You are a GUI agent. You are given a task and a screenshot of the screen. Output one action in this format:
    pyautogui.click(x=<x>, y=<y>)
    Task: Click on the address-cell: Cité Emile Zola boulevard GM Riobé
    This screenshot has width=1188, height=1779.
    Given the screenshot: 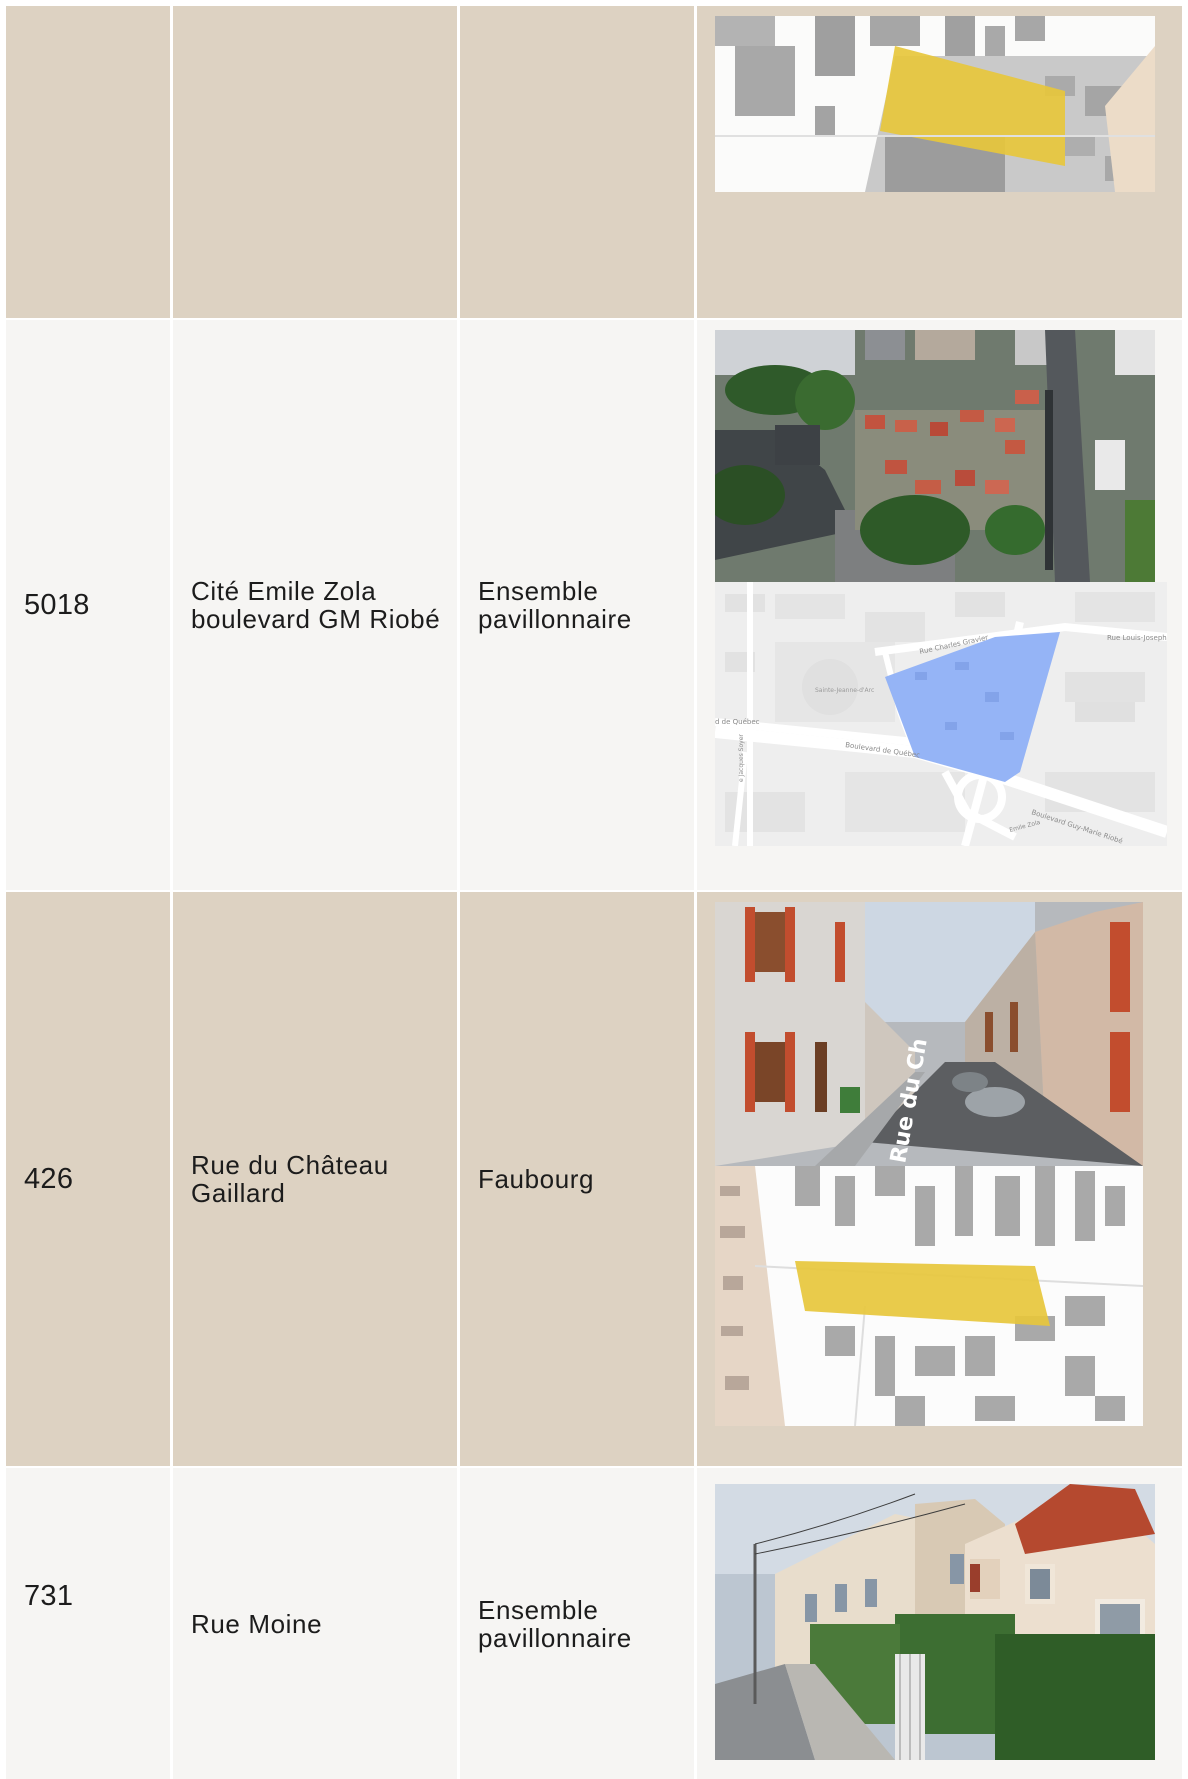 What is the action you would take?
    pyautogui.click(x=315, y=605)
    